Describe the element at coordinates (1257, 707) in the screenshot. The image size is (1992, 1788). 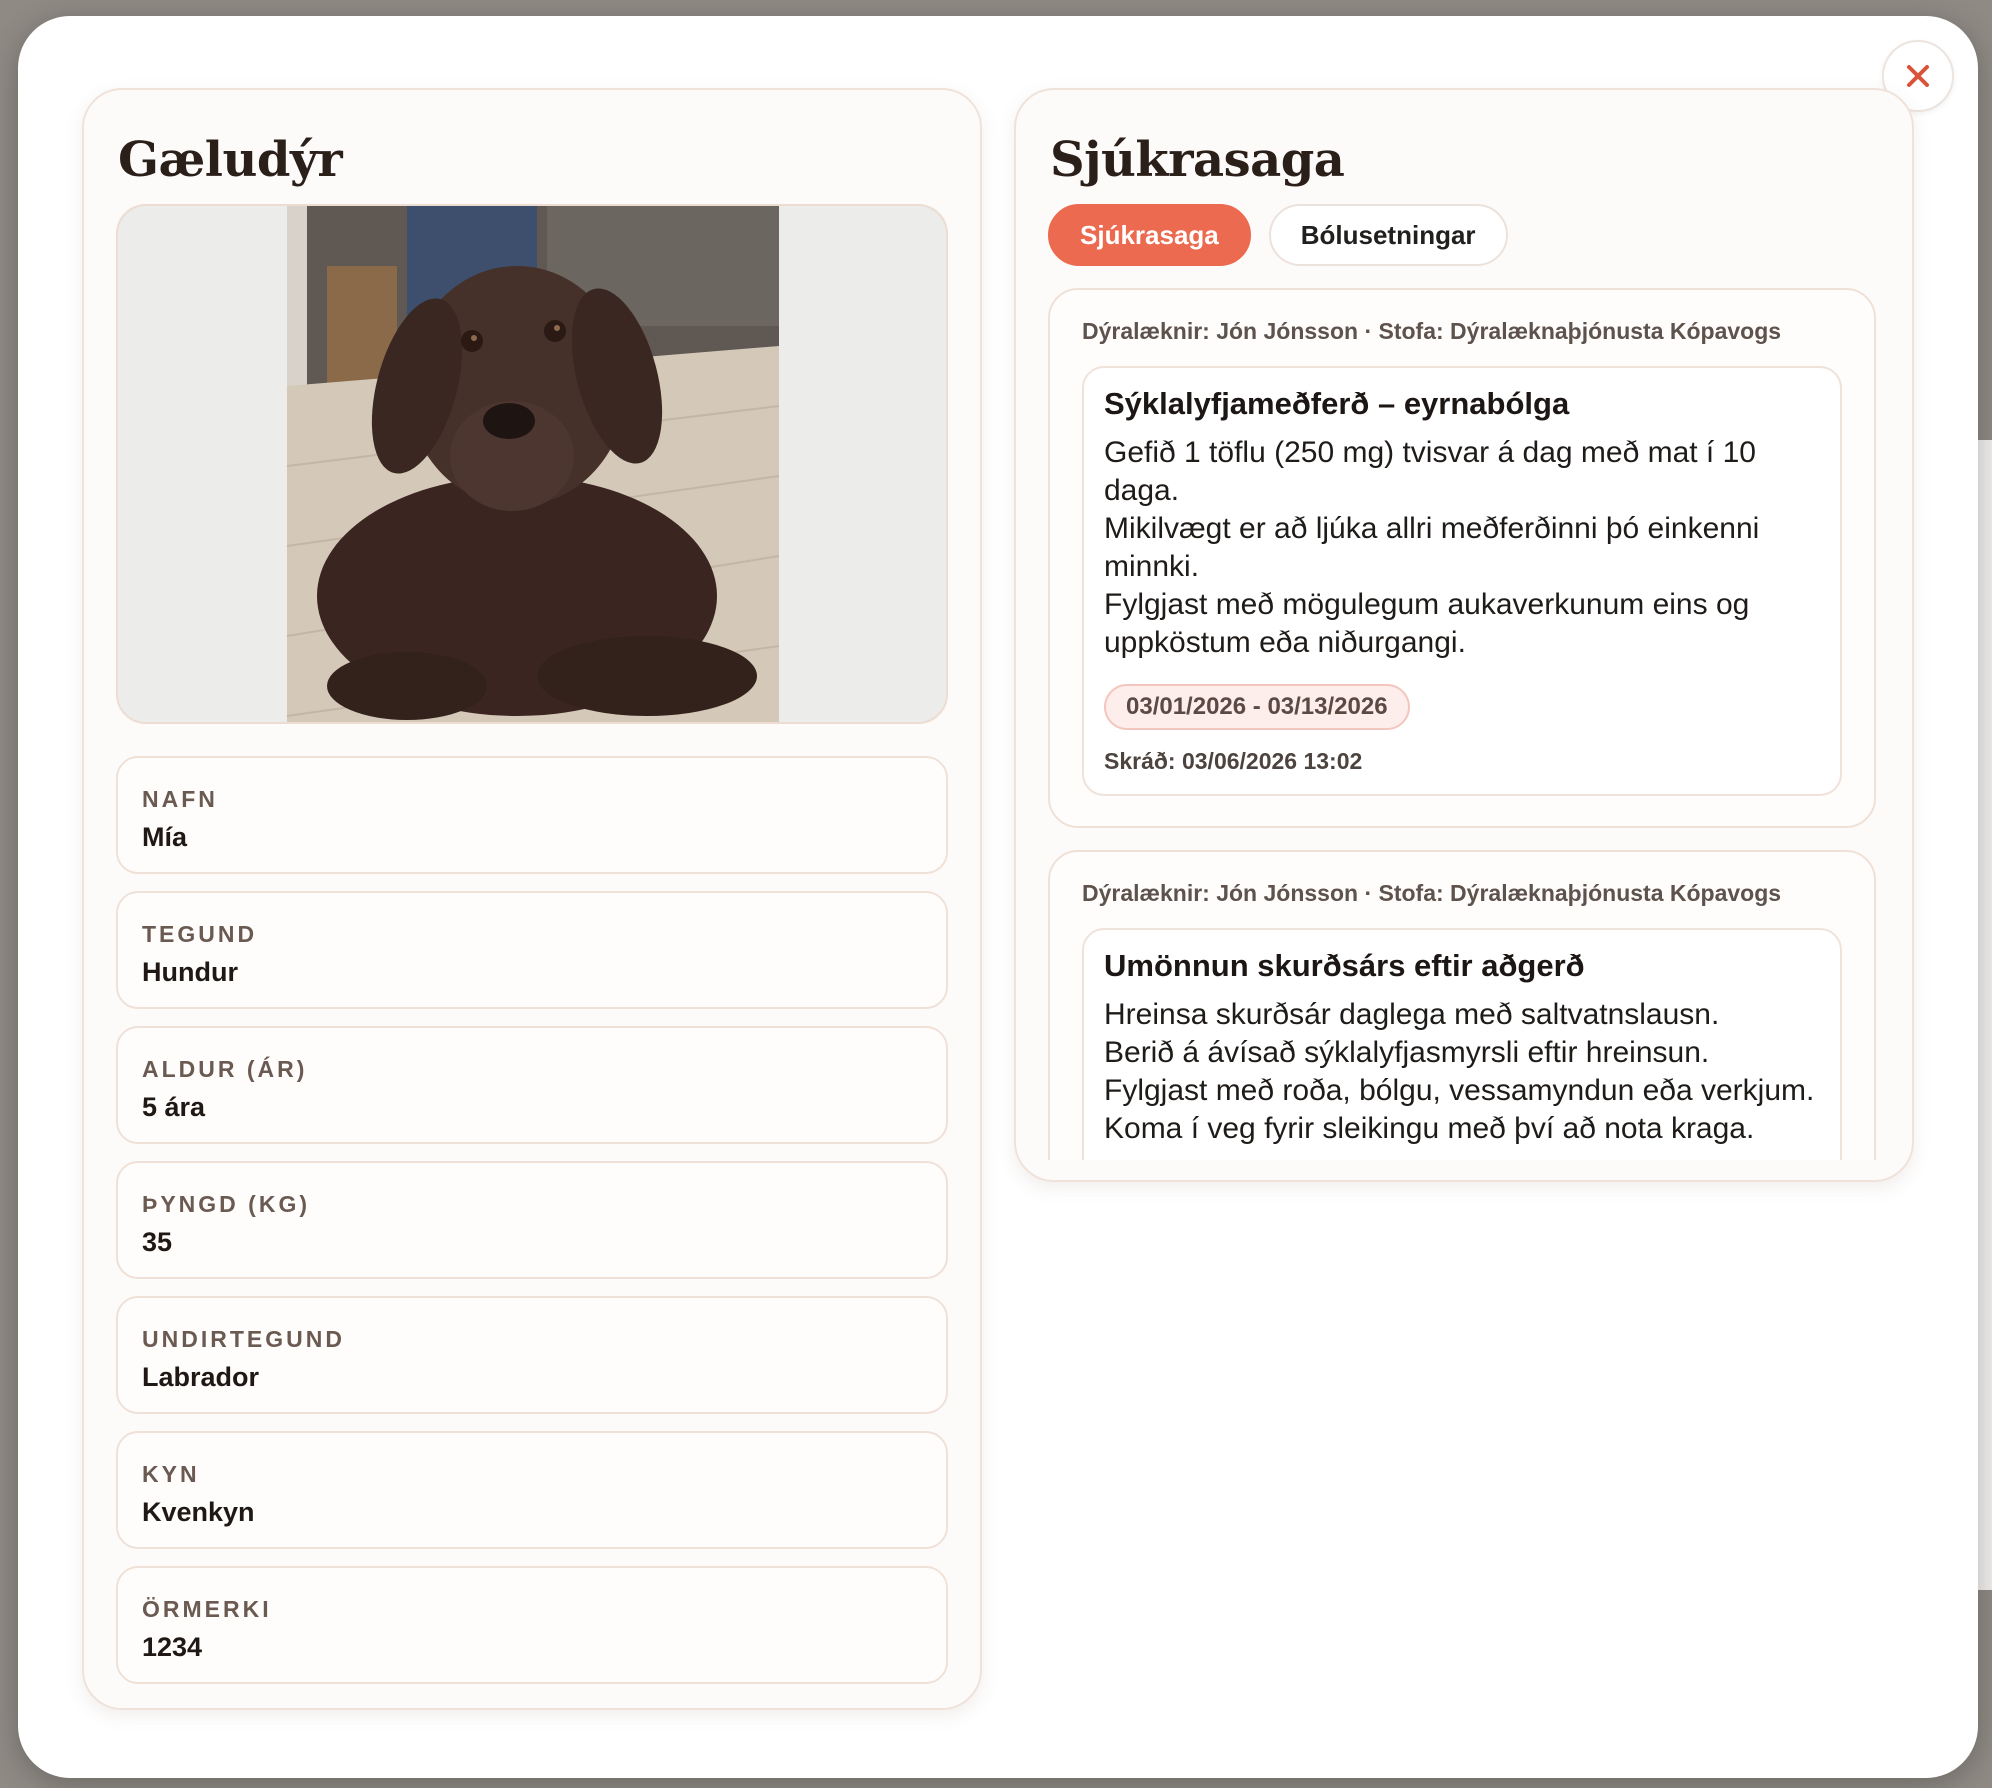
I see `date-range-badge: 03/01/2026 - 03/13/2026` at that location.